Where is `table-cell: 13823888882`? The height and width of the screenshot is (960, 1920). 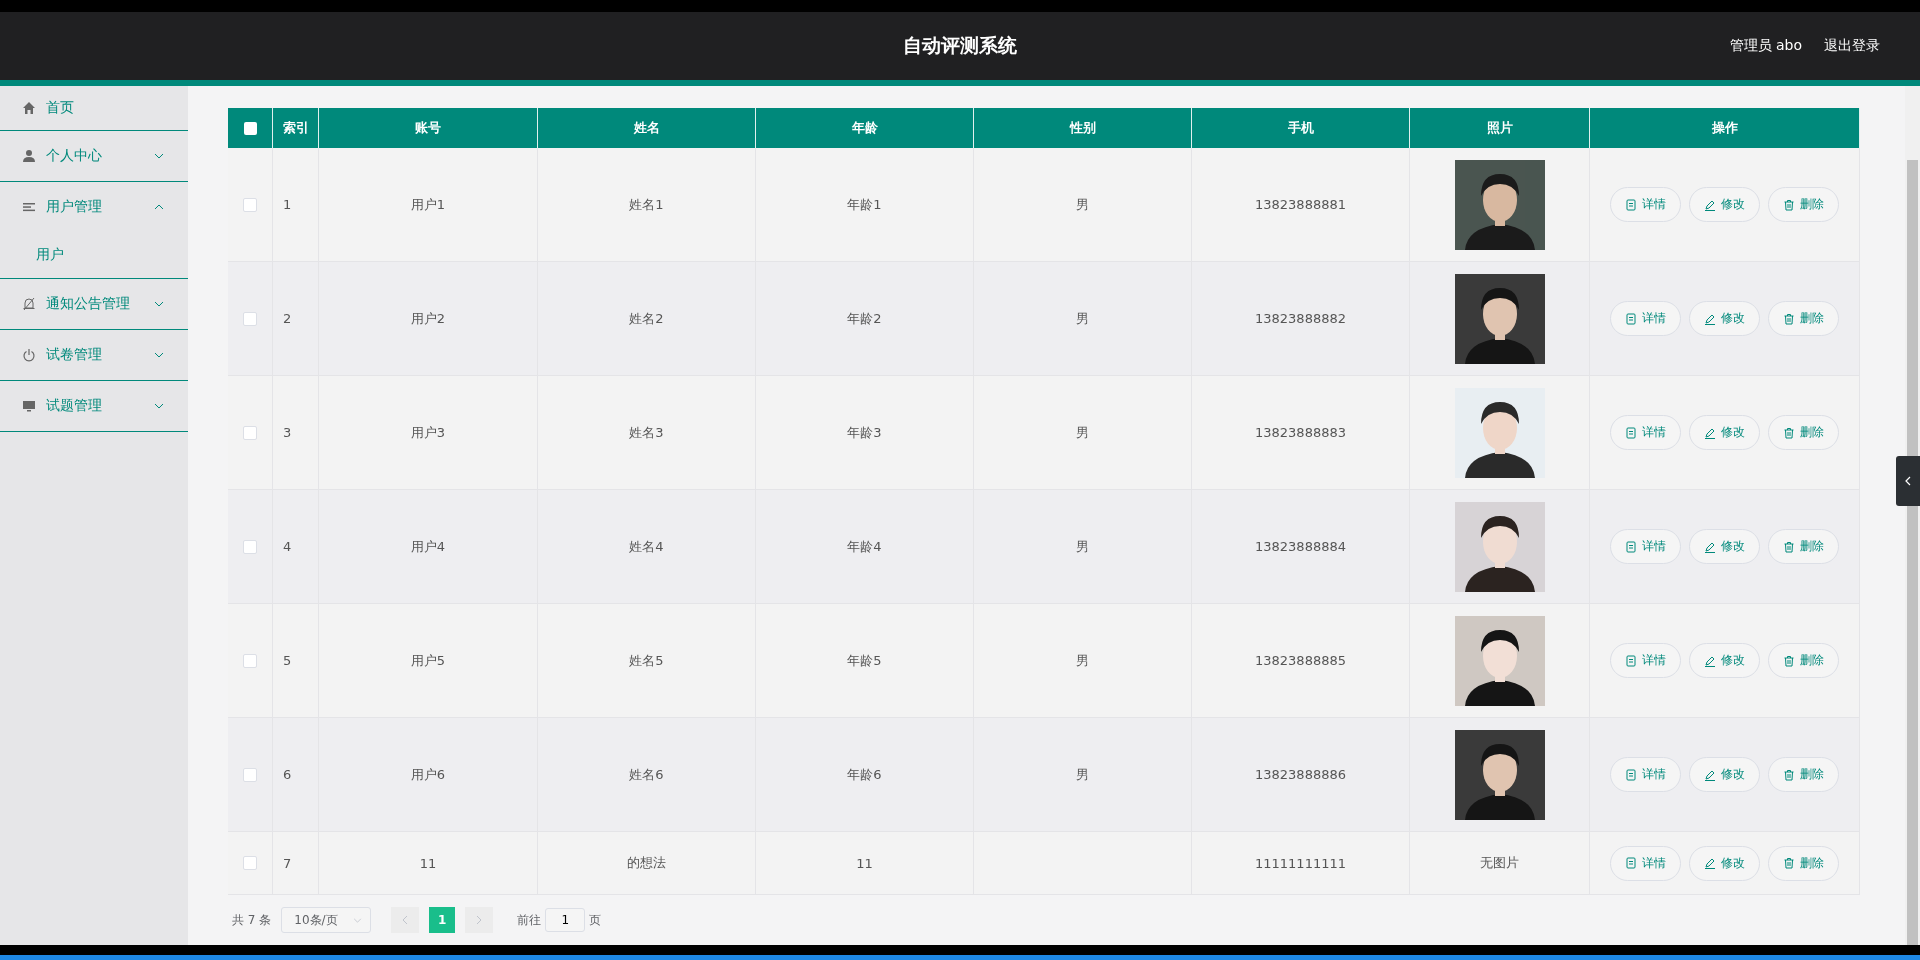 table-cell: 13823888882 is located at coordinates (1301, 319).